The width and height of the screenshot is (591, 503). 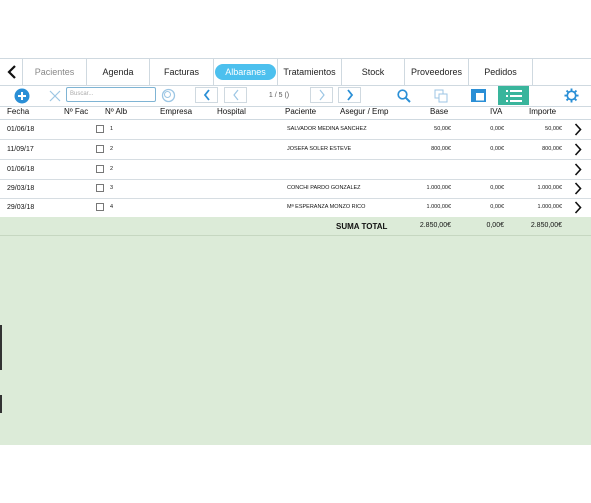 I want to click on window-edge, so click(x=1, y=347).